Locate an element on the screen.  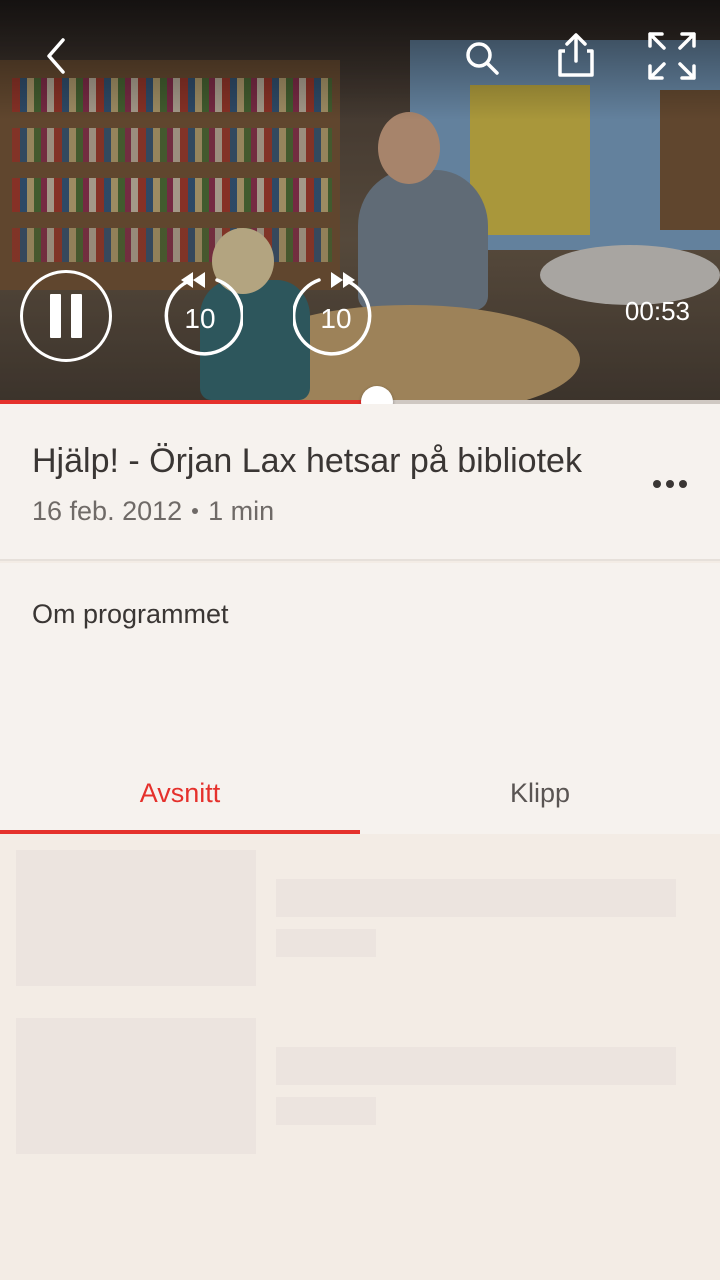
fullscreen-button is located at coordinates (672, 56).